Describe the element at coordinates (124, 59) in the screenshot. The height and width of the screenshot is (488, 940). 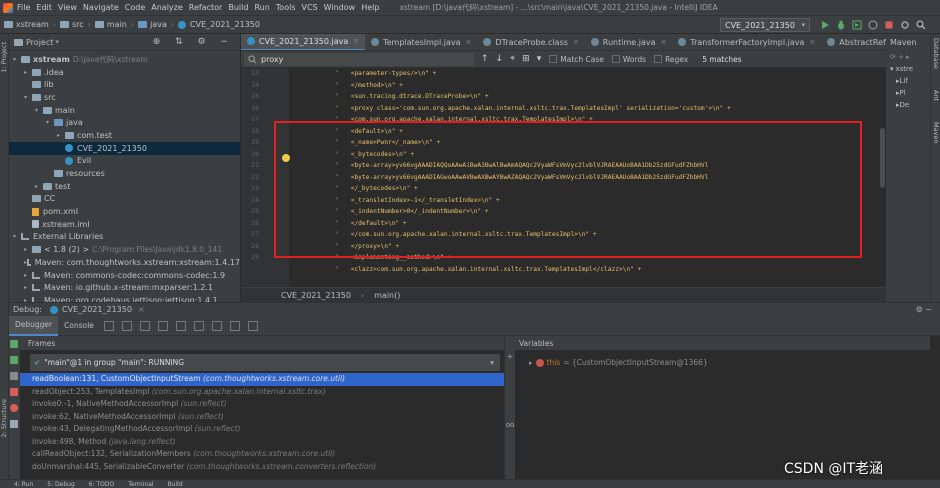
I see `tree-item: ▾ xstream D:\java代码\xstream` at that location.